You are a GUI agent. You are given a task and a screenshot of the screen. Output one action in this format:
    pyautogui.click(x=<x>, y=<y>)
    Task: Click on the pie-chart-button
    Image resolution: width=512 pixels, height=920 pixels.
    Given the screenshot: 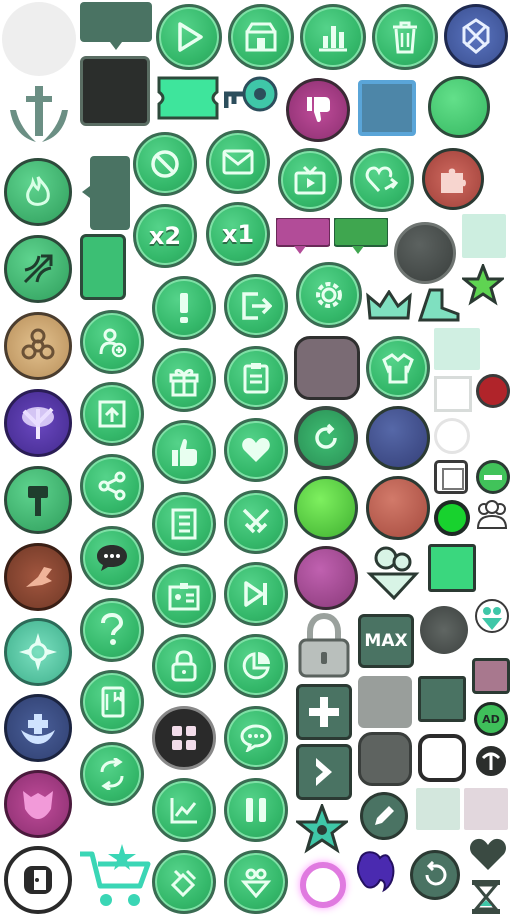 What is the action you would take?
    pyautogui.click(x=256, y=666)
    